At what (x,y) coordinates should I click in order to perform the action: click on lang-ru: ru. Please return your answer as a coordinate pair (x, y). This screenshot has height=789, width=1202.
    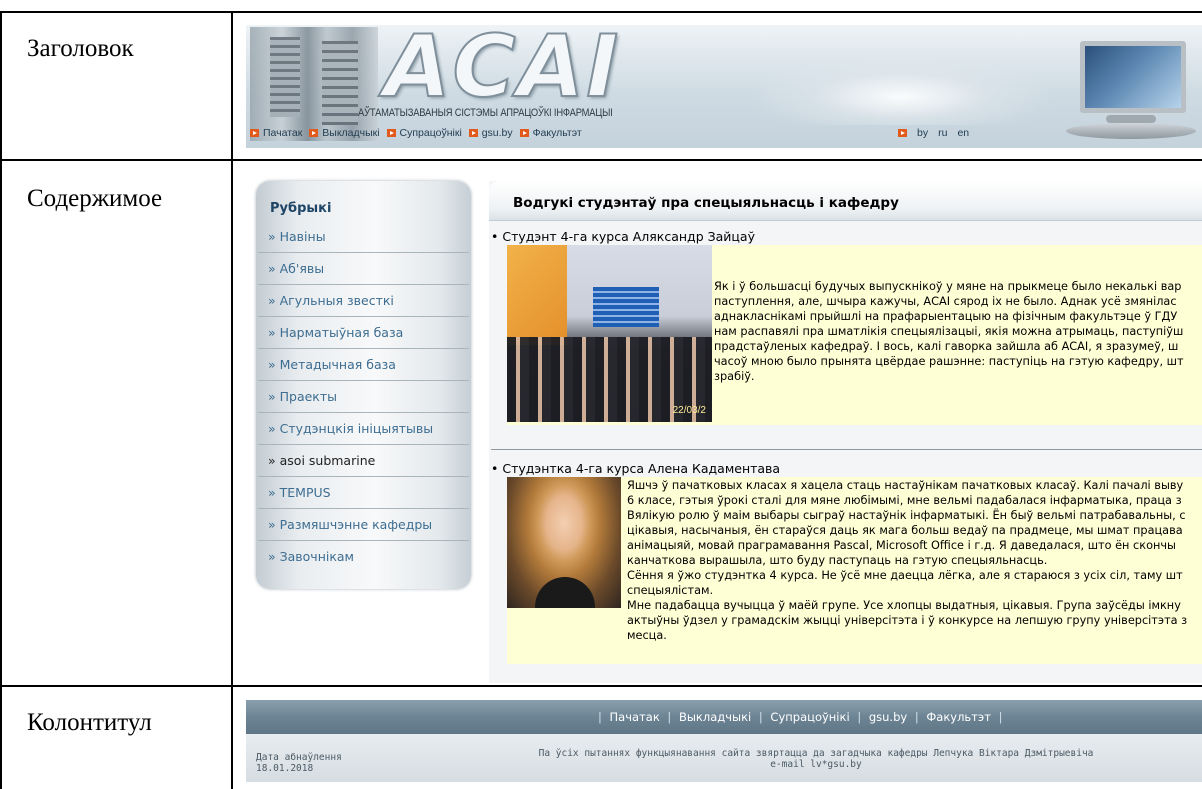
    Looking at the image, I should click on (942, 133).